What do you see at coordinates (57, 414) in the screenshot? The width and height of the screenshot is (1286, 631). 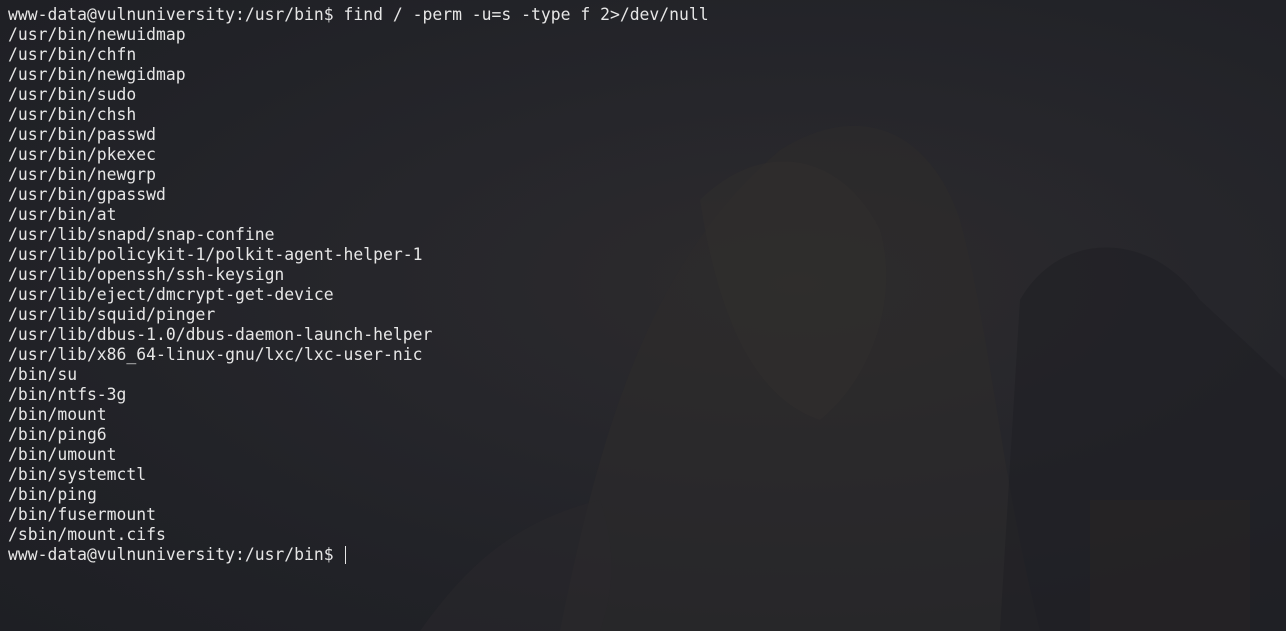 I see `output-line: /bin/mount` at bounding box center [57, 414].